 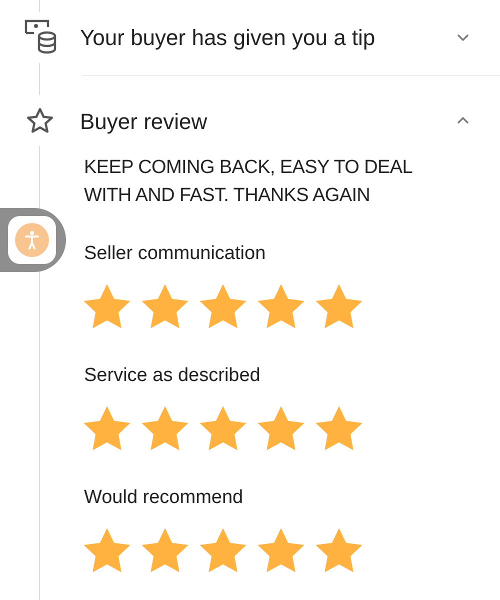 I want to click on rating-label: Would recommend, so click(x=164, y=498).